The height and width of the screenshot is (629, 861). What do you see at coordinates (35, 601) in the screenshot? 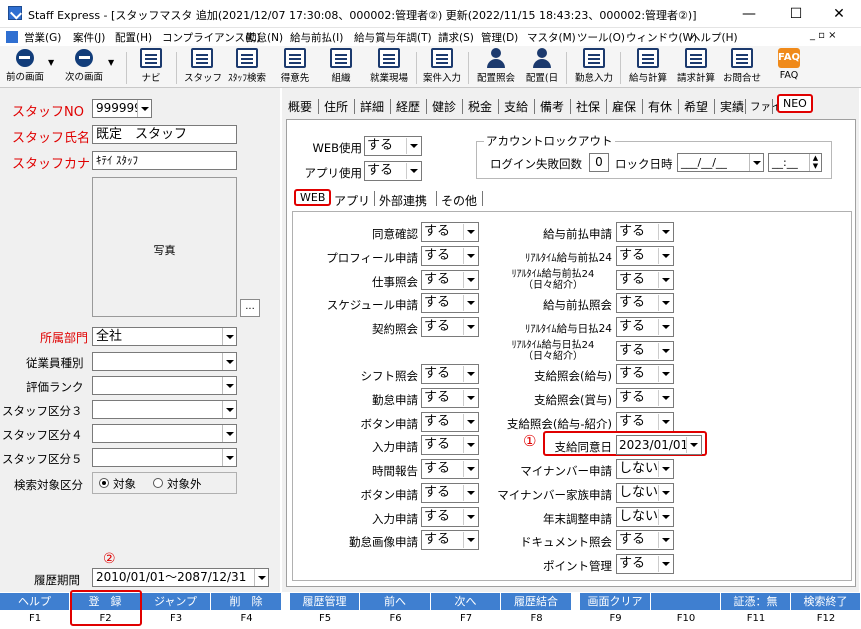
I see `f1-help-button: ヘルプ` at bounding box center [35, 601].